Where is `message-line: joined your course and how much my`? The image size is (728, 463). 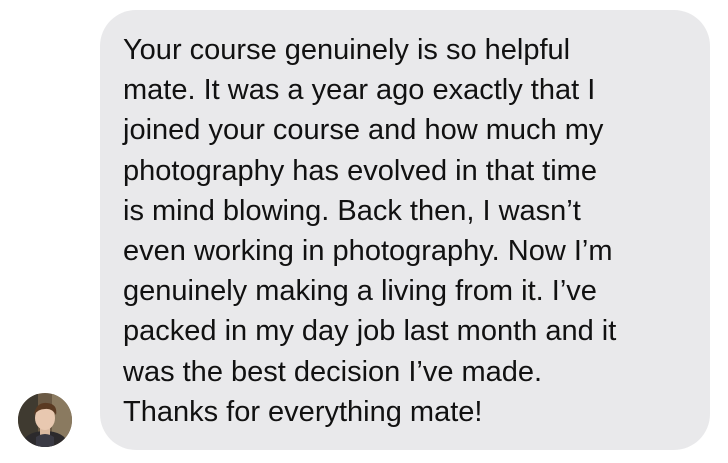 message-line: joined your course and how much my is located at coordinates (363, 130).